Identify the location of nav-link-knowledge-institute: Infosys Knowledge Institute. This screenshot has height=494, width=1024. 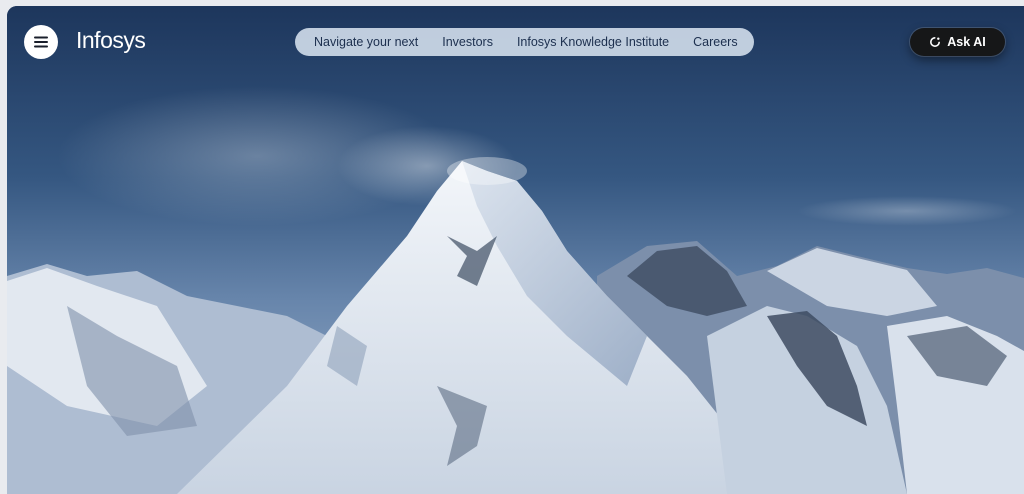
(593, 42).